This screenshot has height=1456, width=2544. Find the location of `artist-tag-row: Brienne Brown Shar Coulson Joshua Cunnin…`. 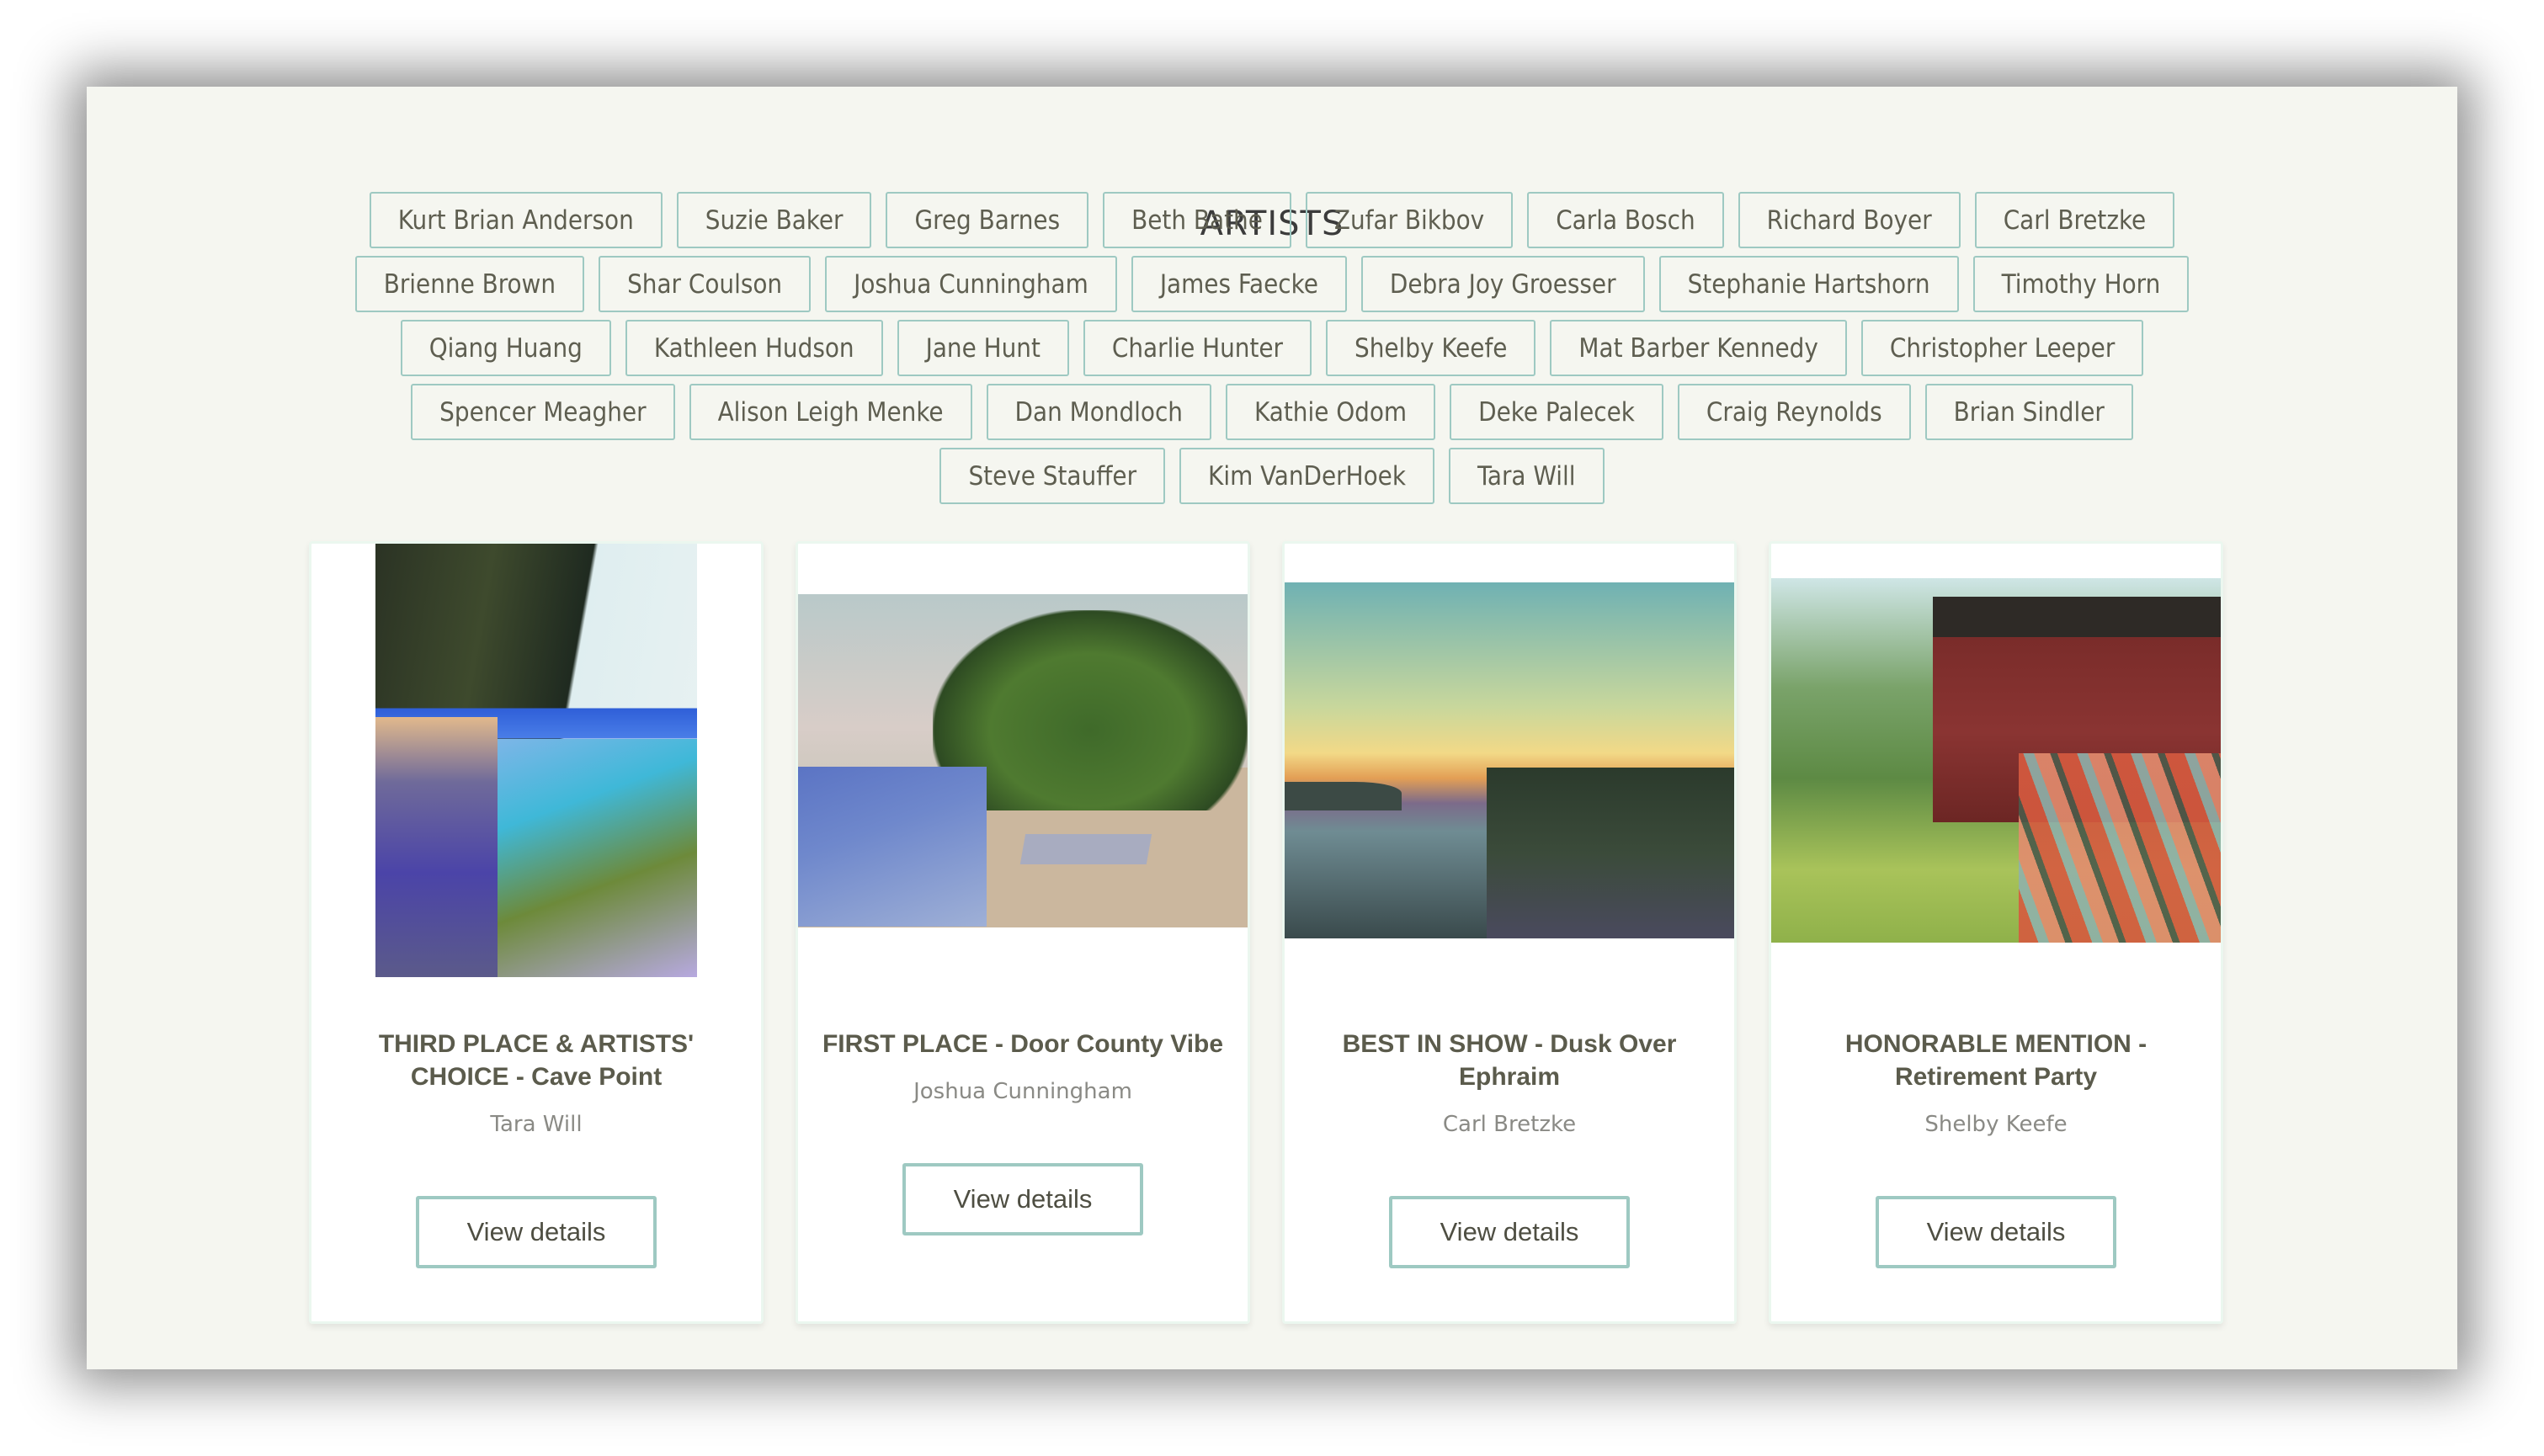

artist-tag-row: Brienne Brown Shar Coulson Joshua Cunnin… is located at coordinates (1272, 284).